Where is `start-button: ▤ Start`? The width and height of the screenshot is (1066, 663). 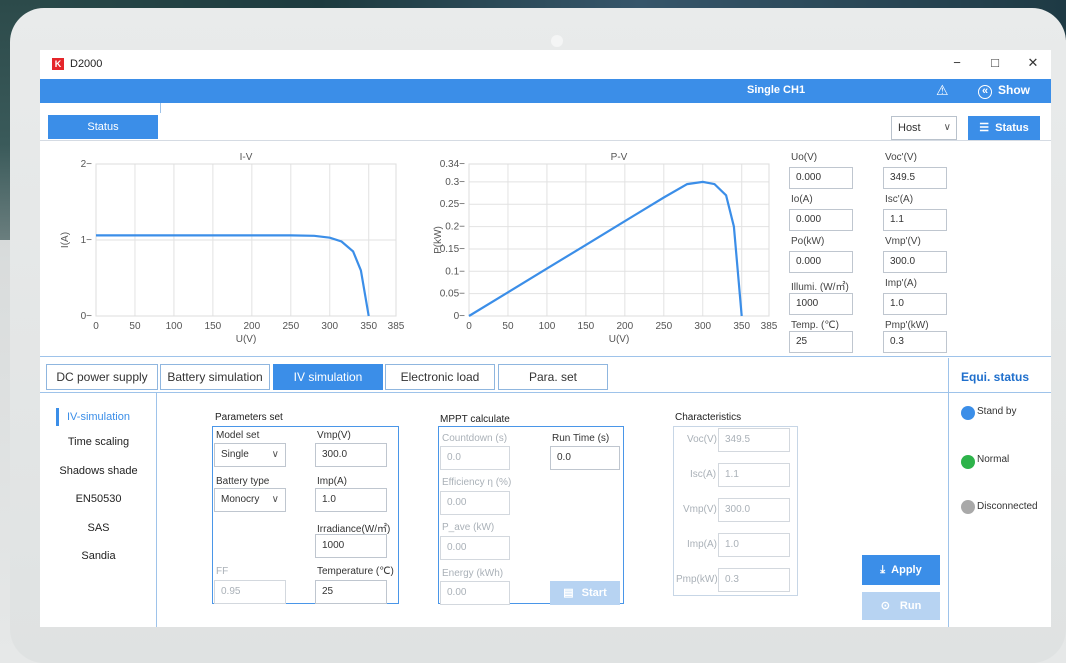
start-button: ▤ Start is located at coordinates (585, 593).